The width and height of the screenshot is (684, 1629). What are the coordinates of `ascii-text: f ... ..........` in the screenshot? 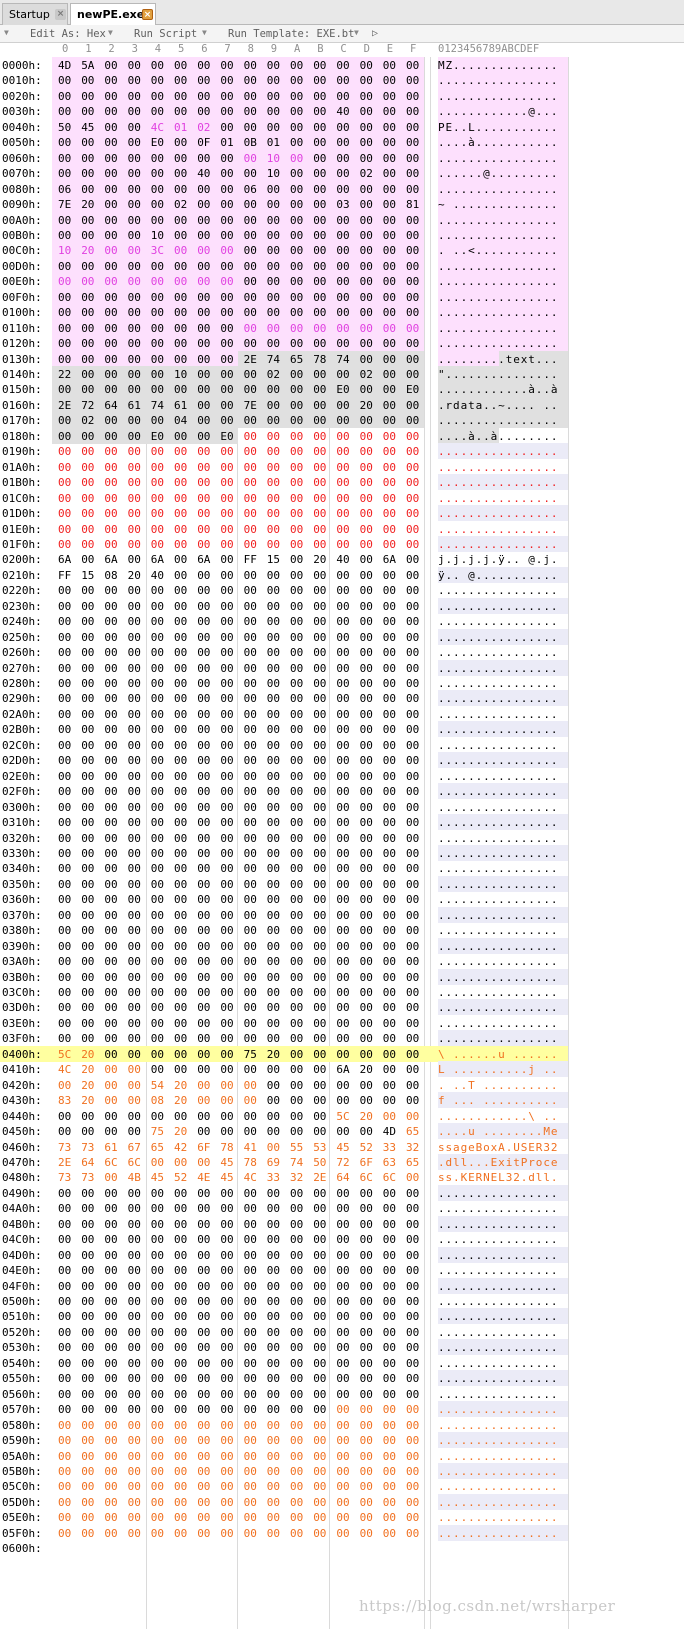 It's located at (498, 1100).